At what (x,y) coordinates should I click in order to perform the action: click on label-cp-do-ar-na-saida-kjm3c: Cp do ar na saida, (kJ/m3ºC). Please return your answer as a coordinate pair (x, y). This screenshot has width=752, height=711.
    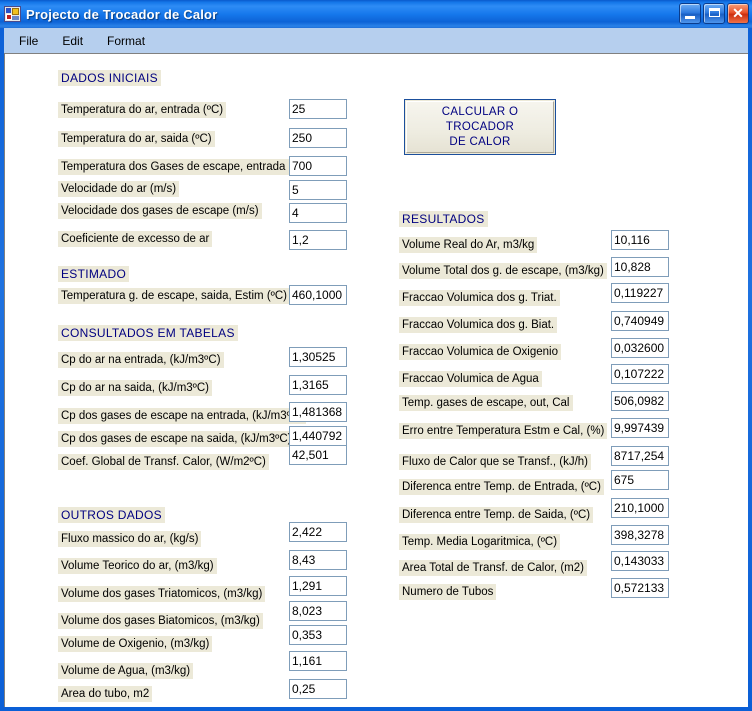
    Looking at the image, I should click on (135, 388).